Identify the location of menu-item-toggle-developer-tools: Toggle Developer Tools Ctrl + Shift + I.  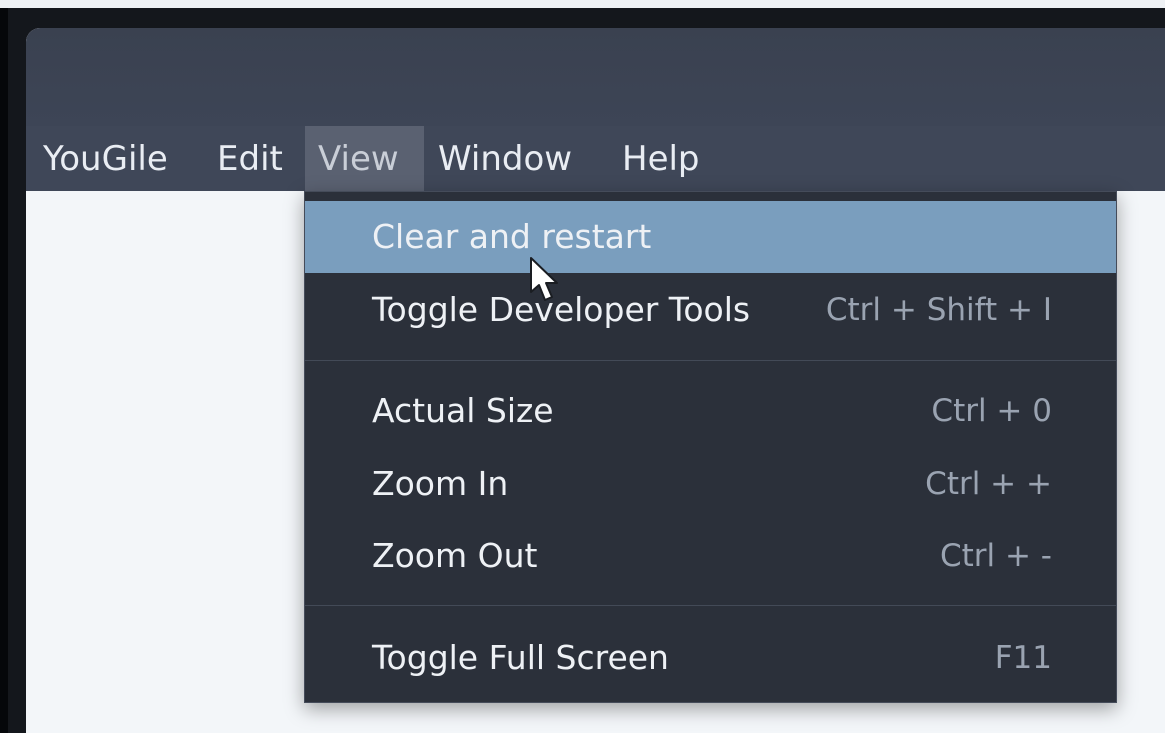
(710, 310).